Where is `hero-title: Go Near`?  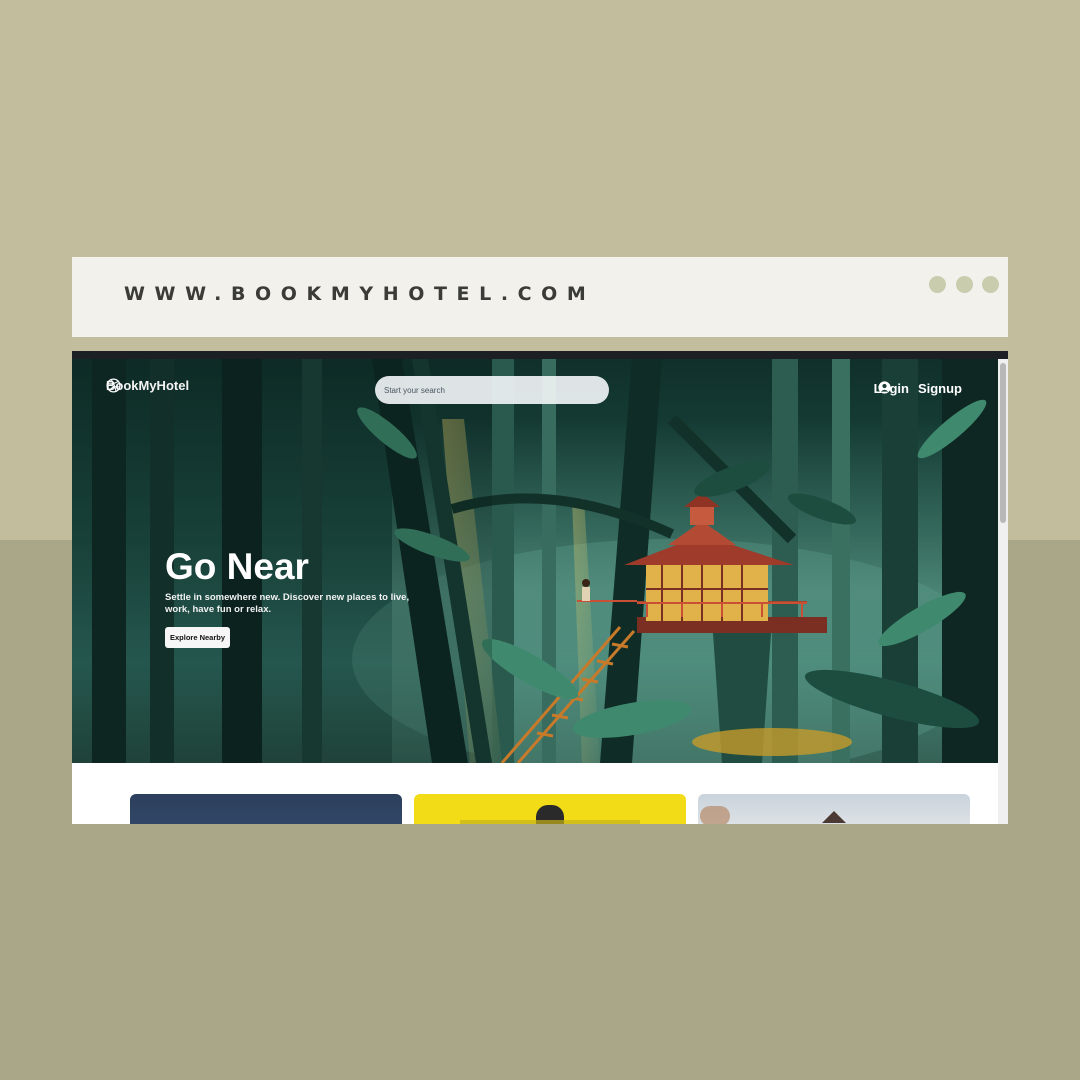
hero-title: Go Near is located at coordinates (237, 566).